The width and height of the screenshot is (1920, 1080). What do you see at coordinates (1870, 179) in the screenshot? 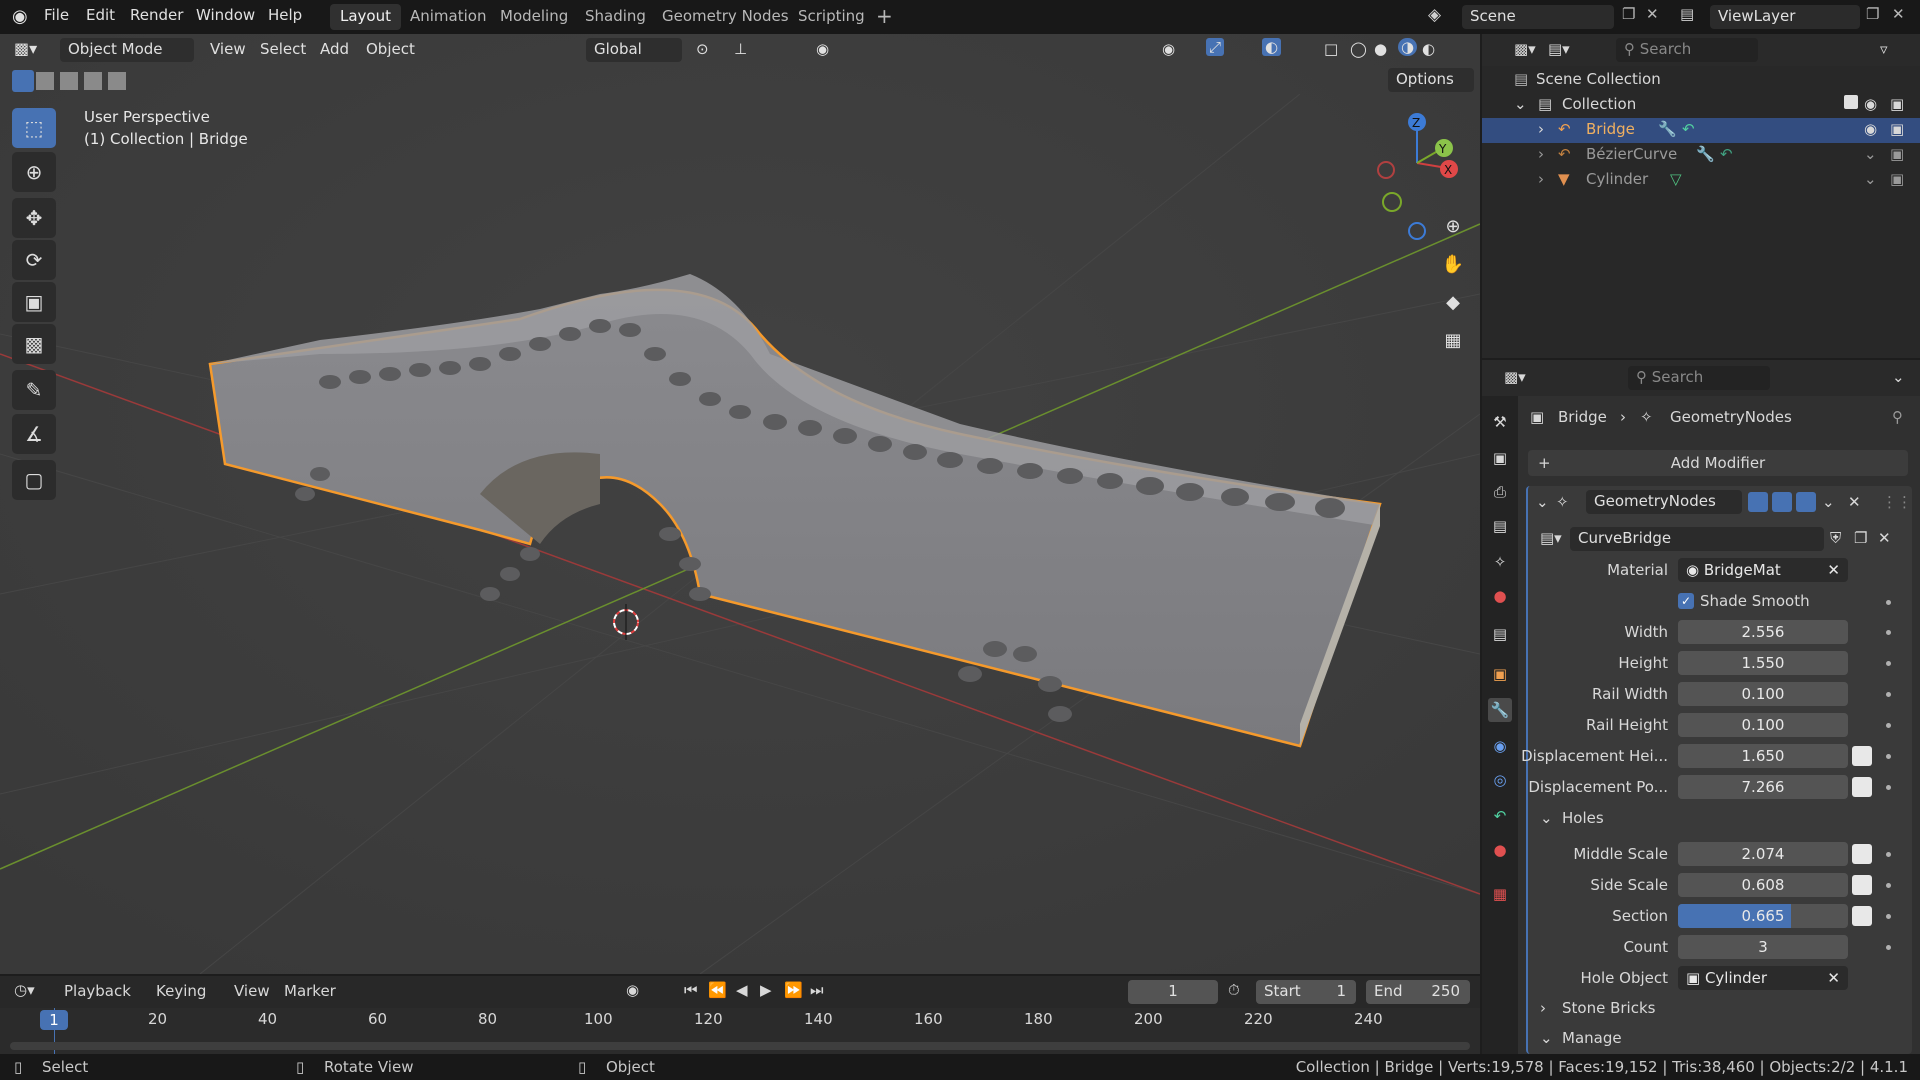
I see `eye-closed-icon: ⌄` at bounding box center [1870, 179].